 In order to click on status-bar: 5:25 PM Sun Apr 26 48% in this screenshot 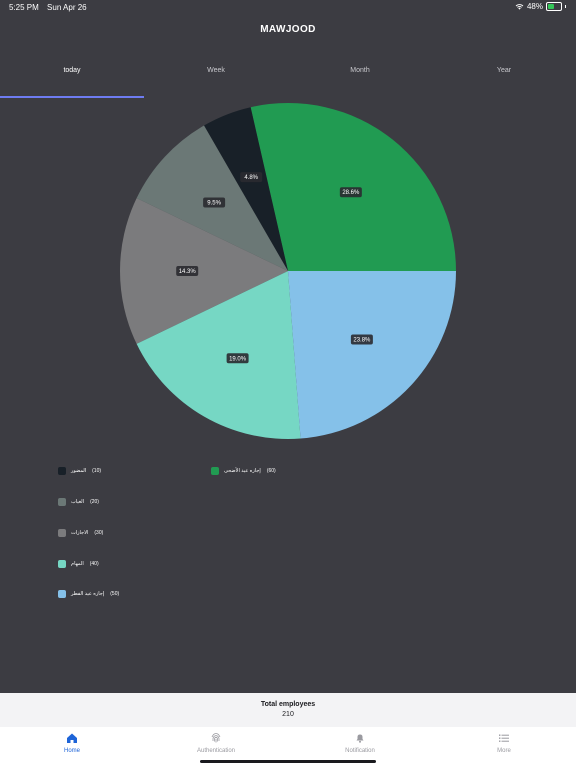, I will do `click(288, 7)`.